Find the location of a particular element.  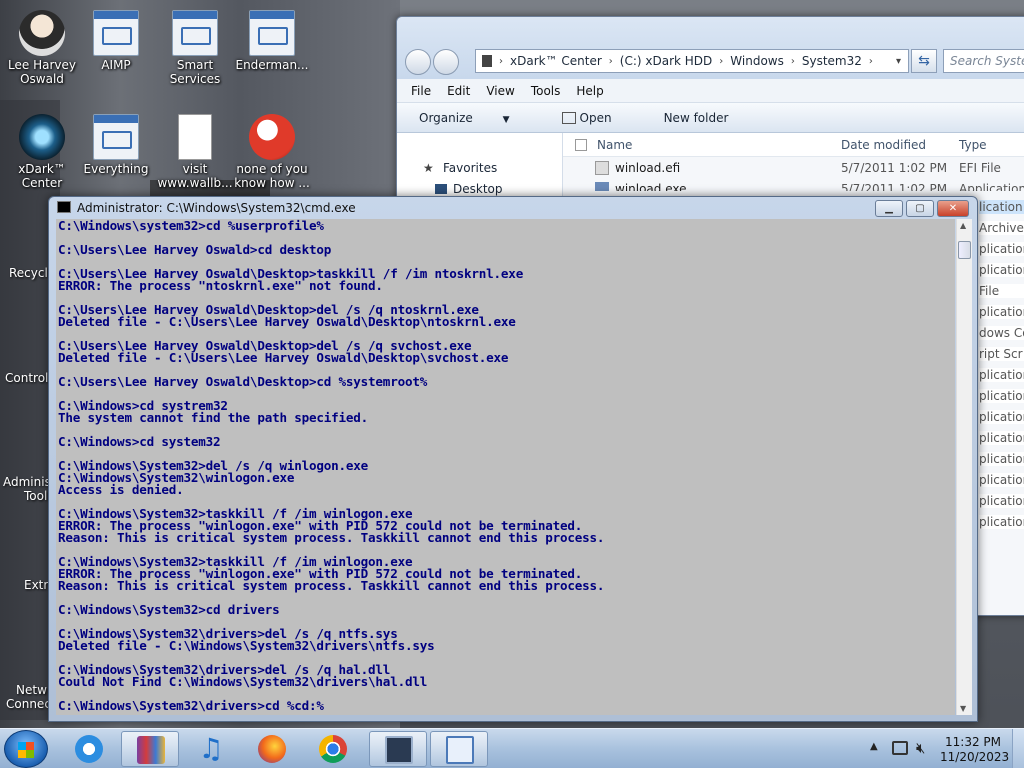

menu-view: View is located at coordinates (500, 91).